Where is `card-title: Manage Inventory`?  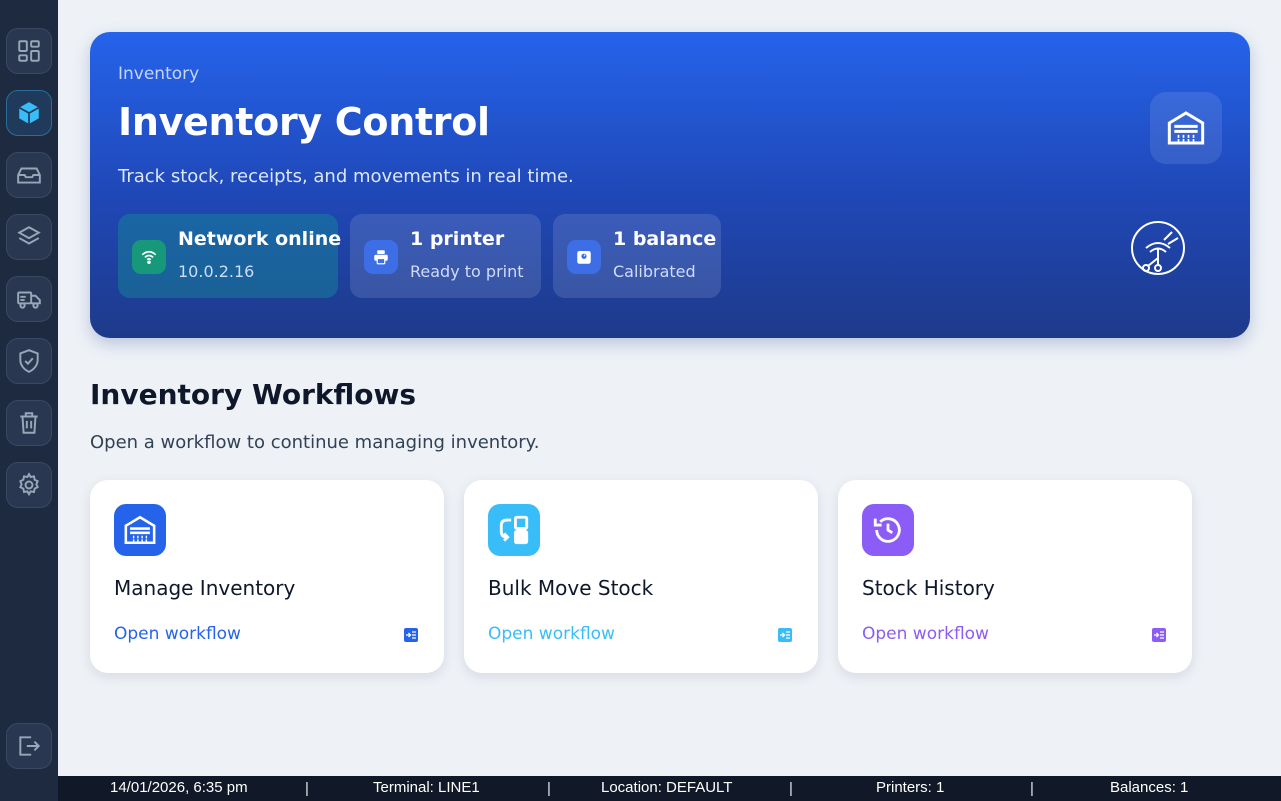 card-title: Manage Inventory is located at coordinates (205, 588).